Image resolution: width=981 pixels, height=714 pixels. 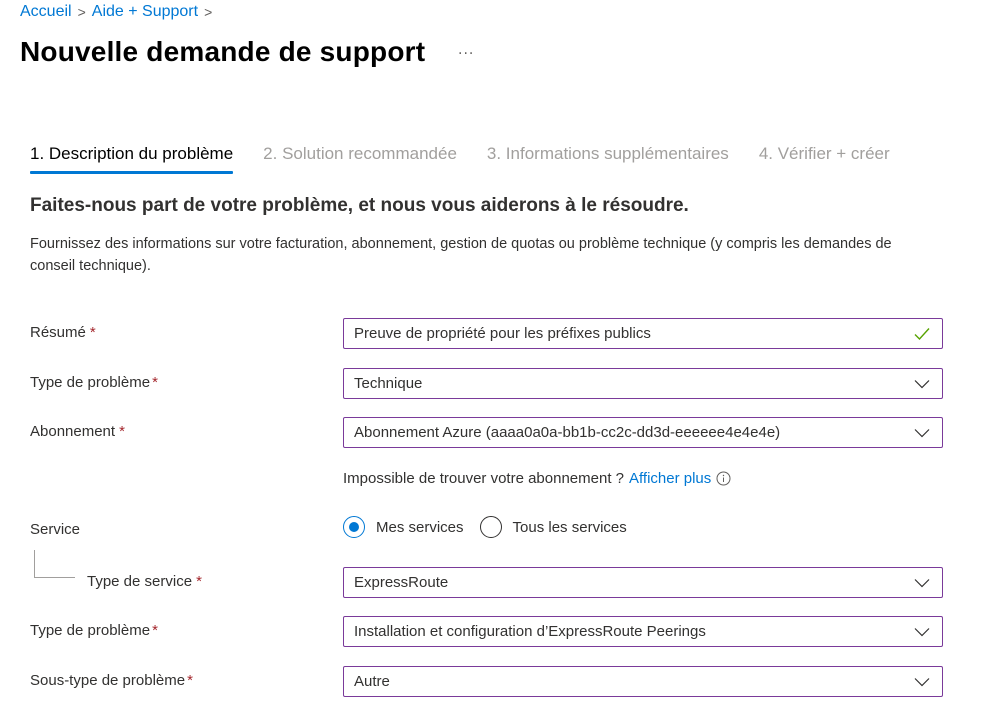 I want to click on service-type-label-text: Type de service, so click(x=140, y=581).